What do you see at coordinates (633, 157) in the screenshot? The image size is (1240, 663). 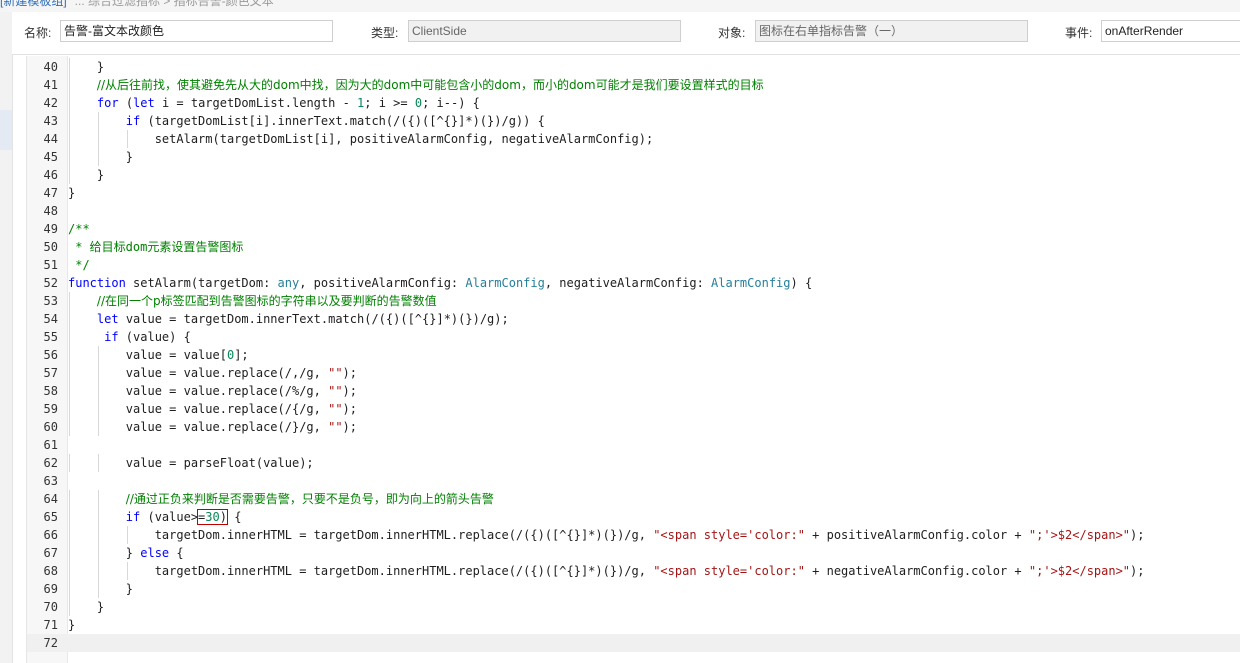 I see `code-line: 45 }` at bounding box center [633, 157].